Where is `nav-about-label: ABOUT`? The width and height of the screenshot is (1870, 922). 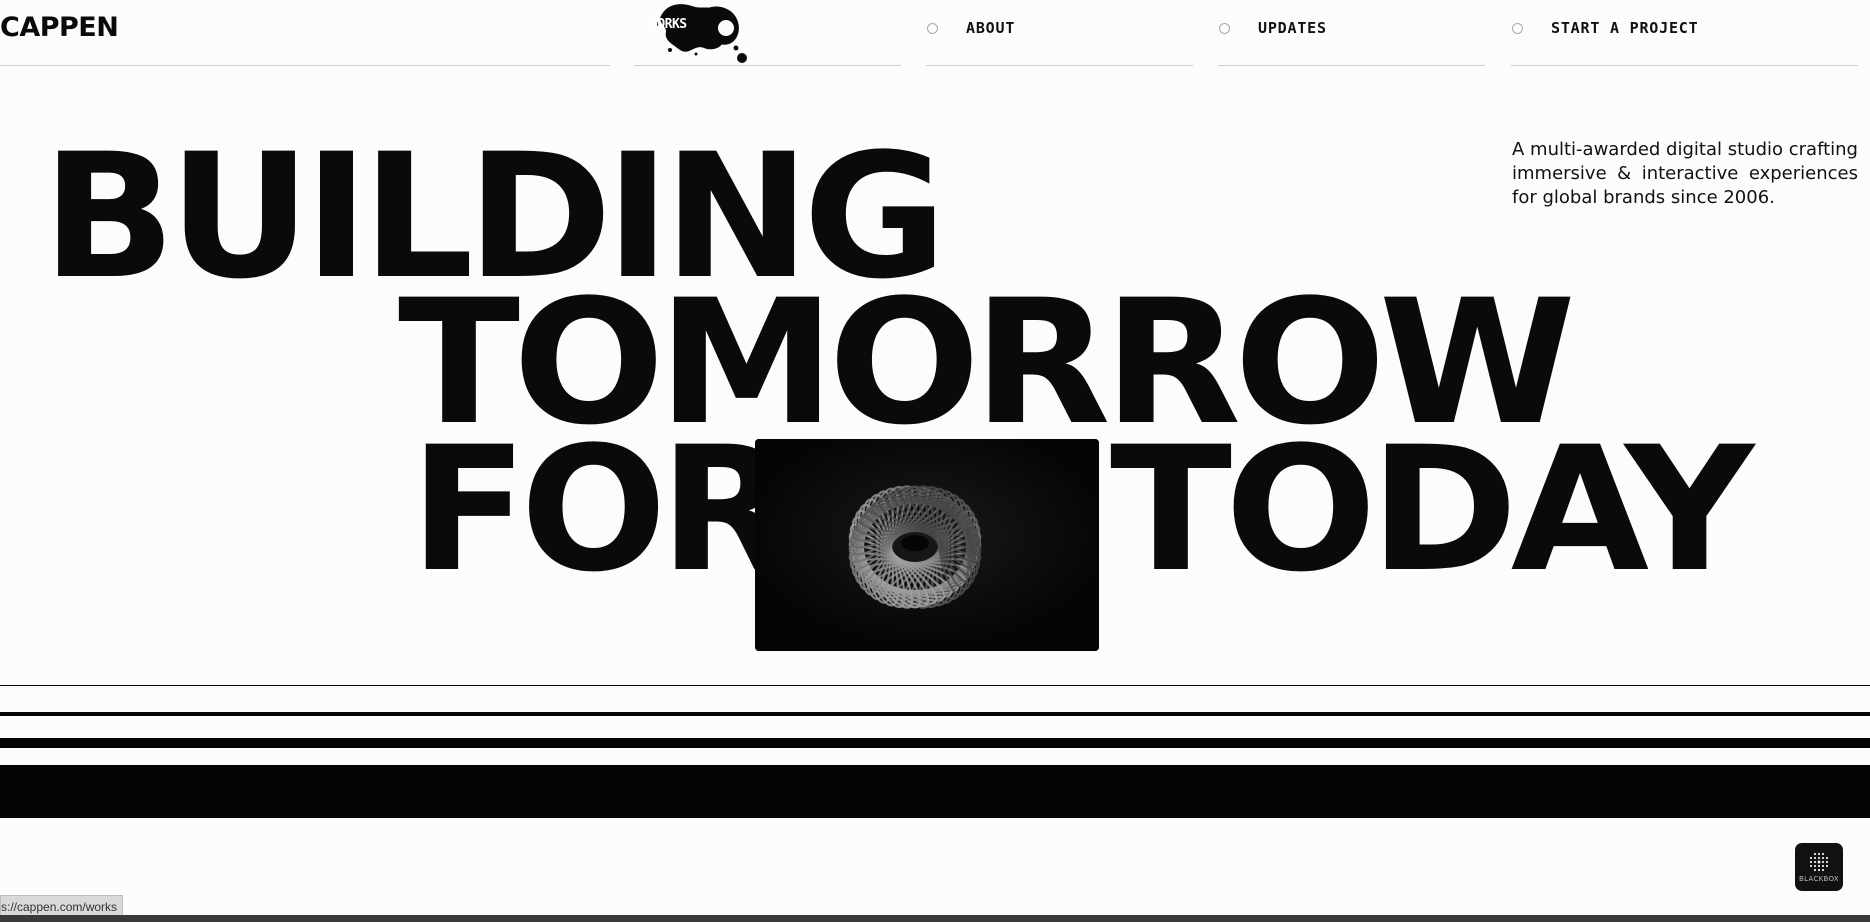 nav-about-label: ABOUT is located at coordinates (991, 28).